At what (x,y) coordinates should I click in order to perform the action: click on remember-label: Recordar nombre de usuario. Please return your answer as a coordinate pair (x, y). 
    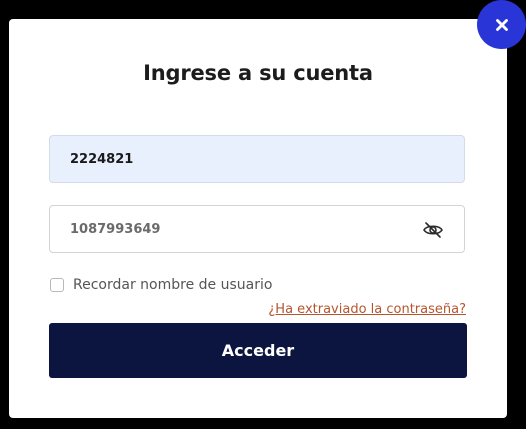
    Looking at the image, I should click on (173, 285).